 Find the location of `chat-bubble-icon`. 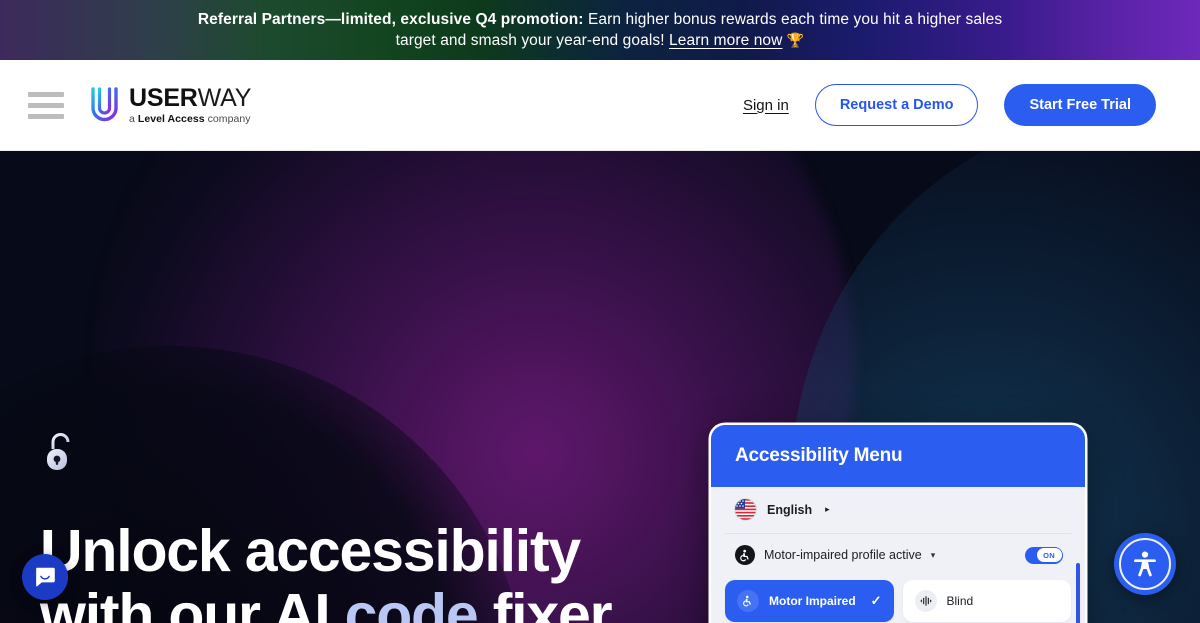

chat-bubble-icon is located at coordinates (45, 577).